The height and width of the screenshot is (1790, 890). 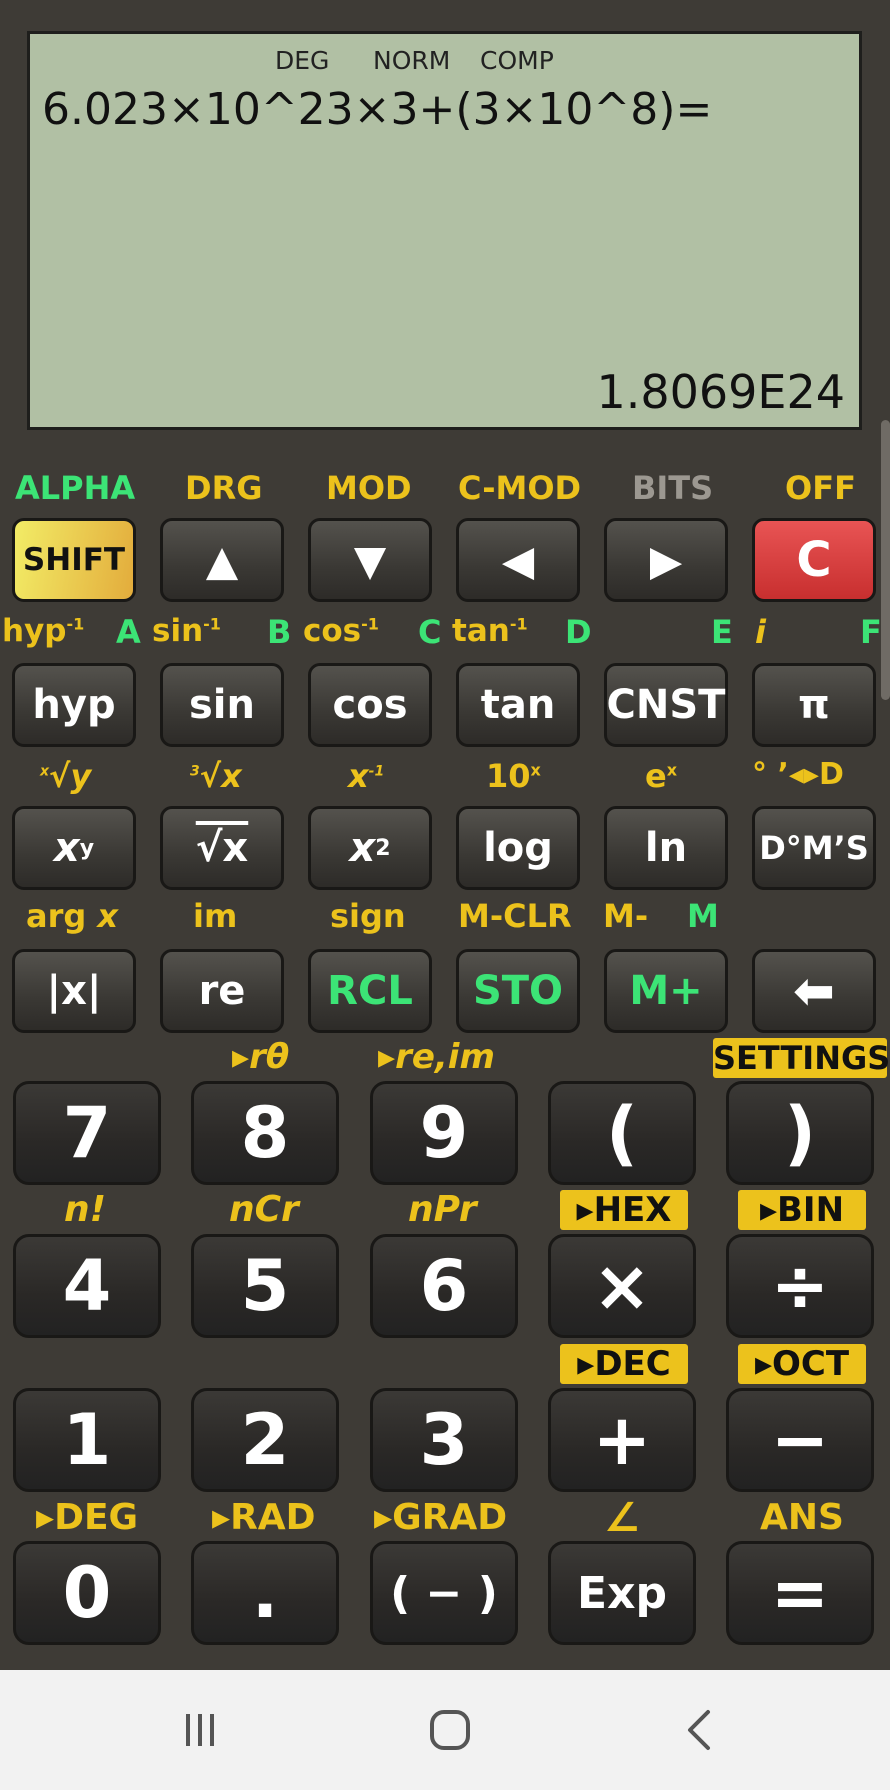 I want to click on abs-button: |x|, so click(x=74, y=991).